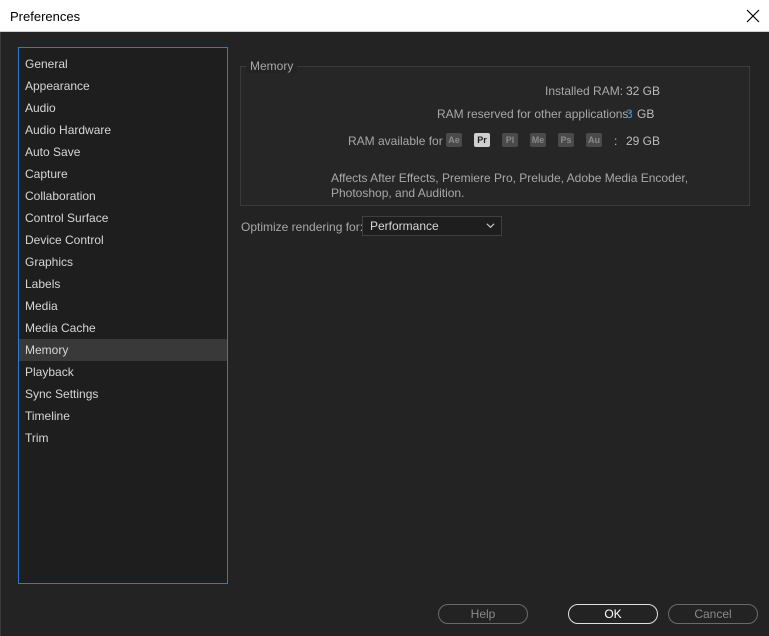 Image resolution: width=769 pixels, height=636 pixels. I want to click on memory-group-legend: Memory, so click(272, 66).